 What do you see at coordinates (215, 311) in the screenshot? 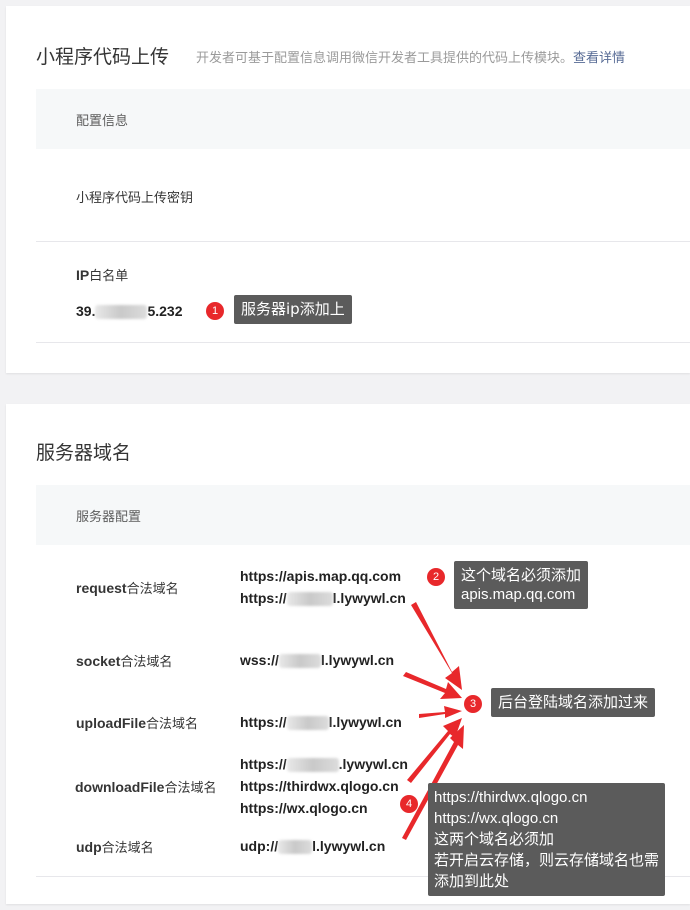
I see `annotation-badge-1: 1` at bounding box center [215, 311].